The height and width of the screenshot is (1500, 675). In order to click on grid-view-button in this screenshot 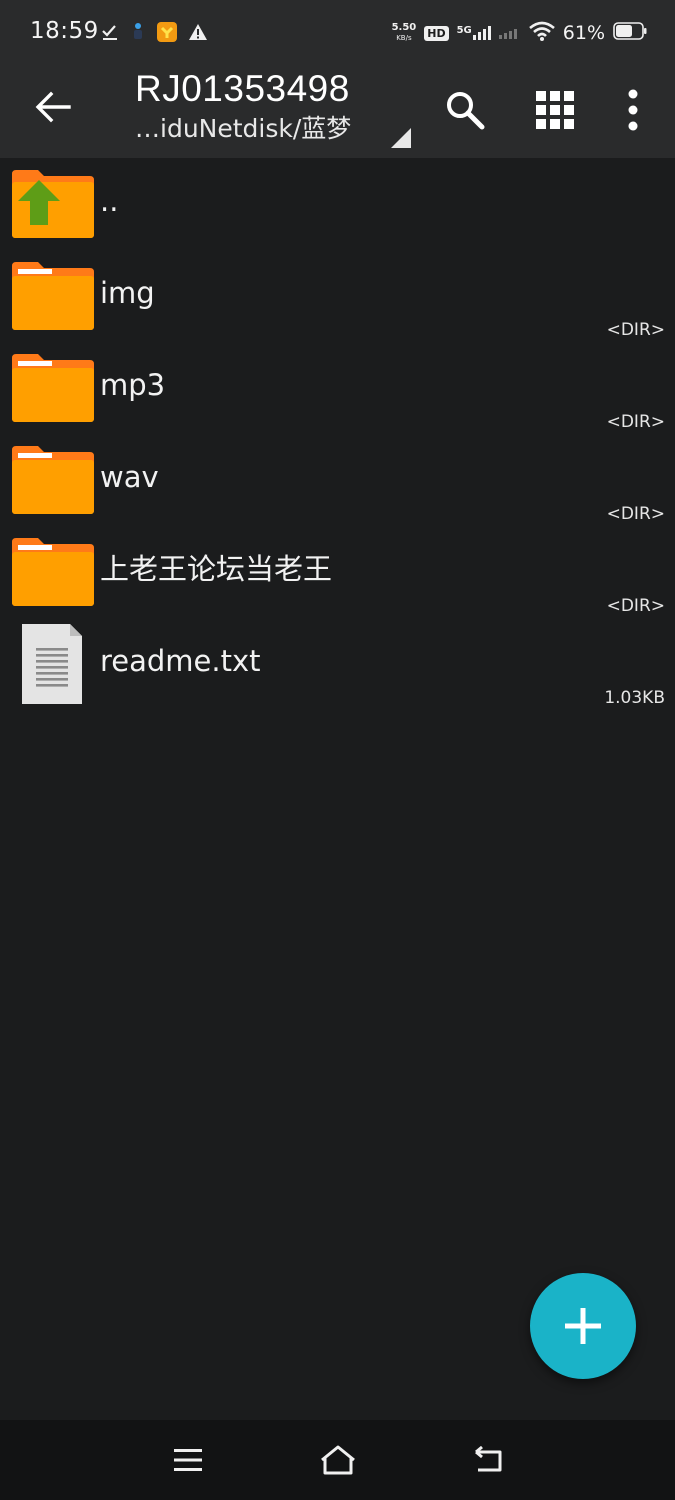, I will do `click(555, 110)`.